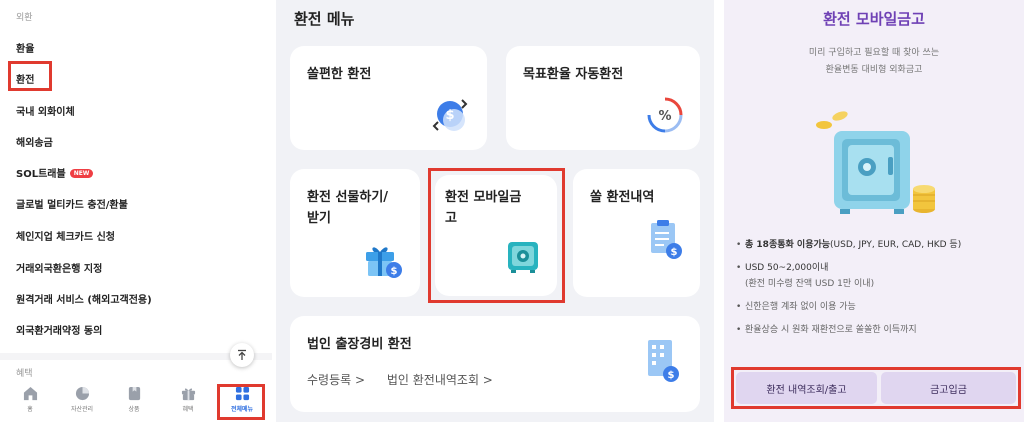 The image size is (1024, 422). What do you see at coordinates (573, 74) in the screenshot?
I see `card-label: 목표환율 자동환전` at bounding box center [573, 74].